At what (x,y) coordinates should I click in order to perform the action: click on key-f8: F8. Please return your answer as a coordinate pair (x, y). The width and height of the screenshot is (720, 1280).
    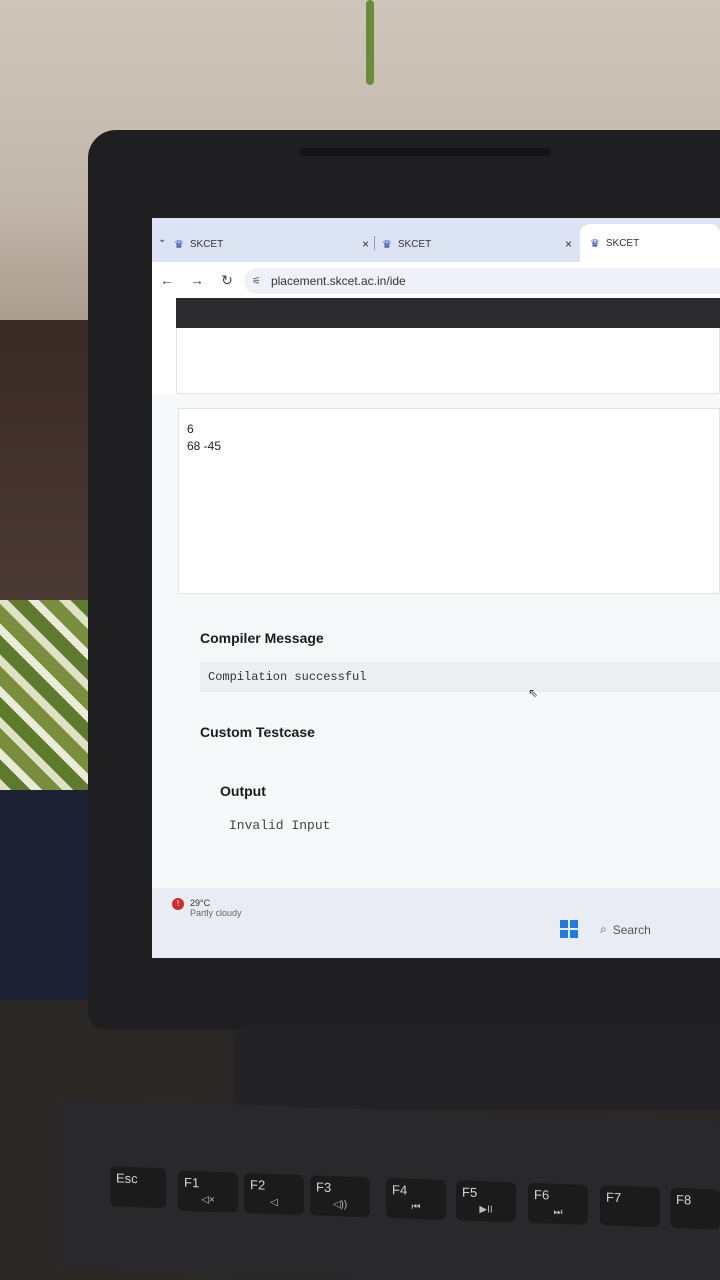
    Looking at the image, I should click on (695, 1208).